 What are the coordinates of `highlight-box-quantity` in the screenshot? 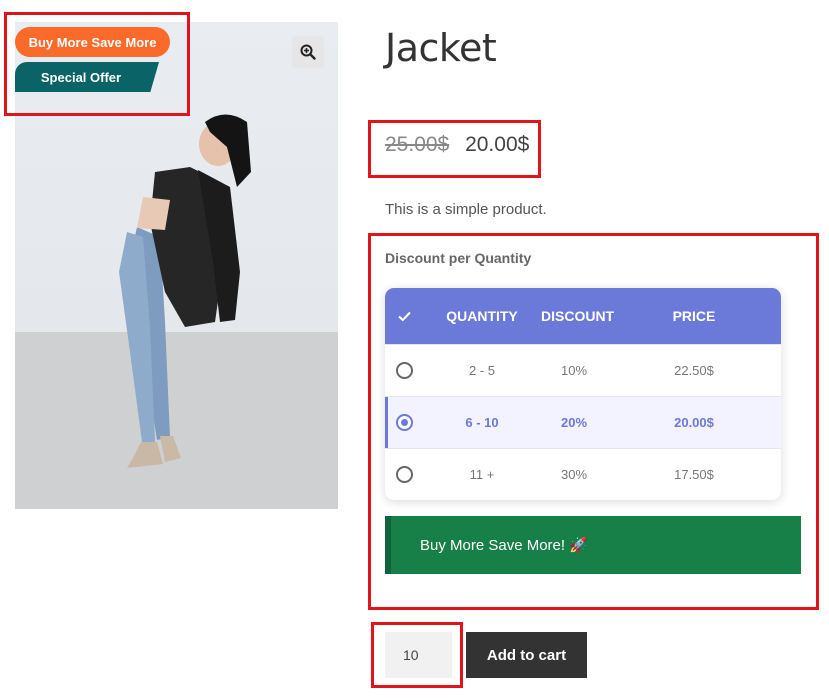 It's located at (417, 655).